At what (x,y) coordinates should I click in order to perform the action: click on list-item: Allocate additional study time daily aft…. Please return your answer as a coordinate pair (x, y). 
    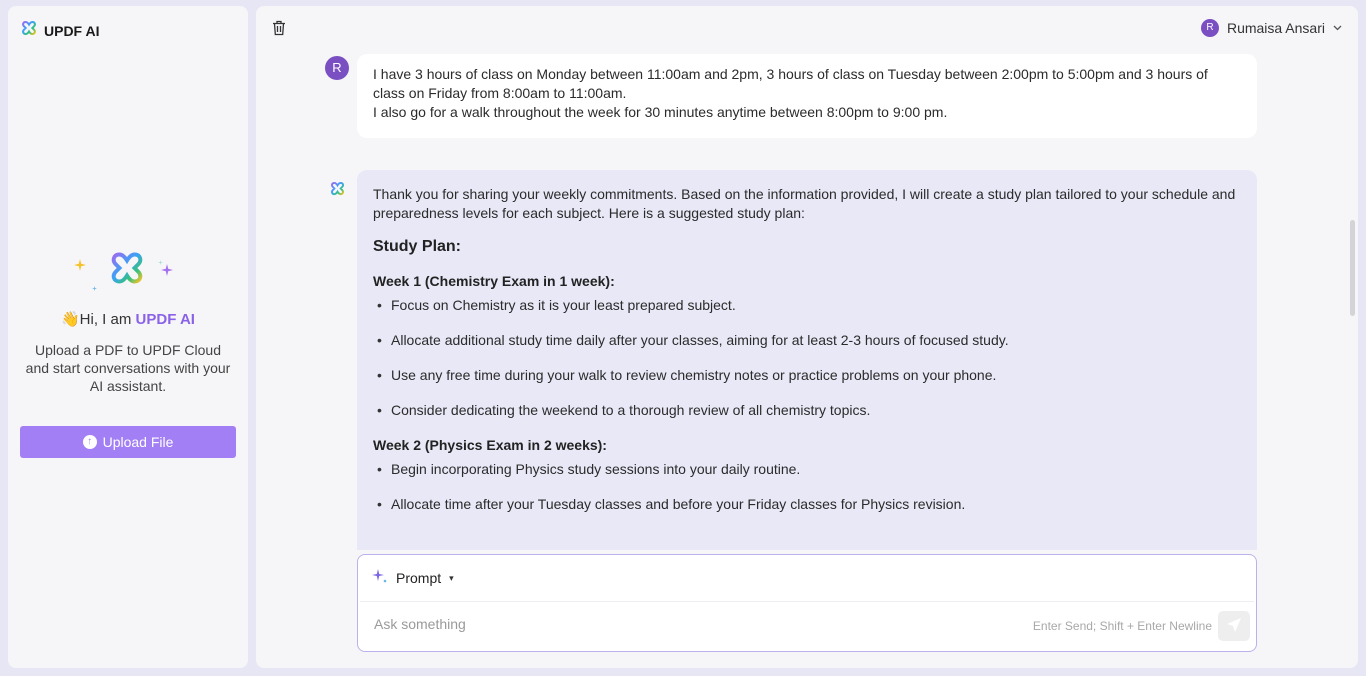
    Looking at the image, I should click on (807, 340).